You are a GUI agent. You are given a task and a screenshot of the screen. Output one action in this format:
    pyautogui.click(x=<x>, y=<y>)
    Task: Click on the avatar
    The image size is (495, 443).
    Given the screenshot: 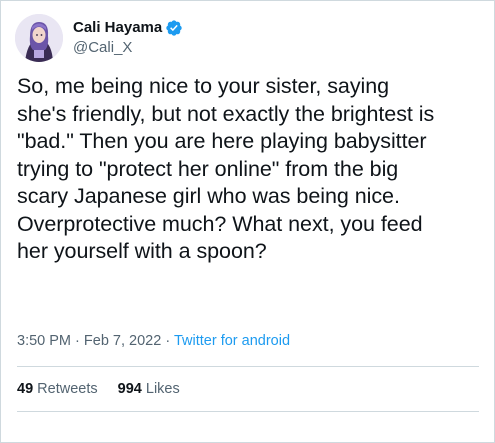 What is the action you would take?
    pyautogui.click(x=39, y=38)
    